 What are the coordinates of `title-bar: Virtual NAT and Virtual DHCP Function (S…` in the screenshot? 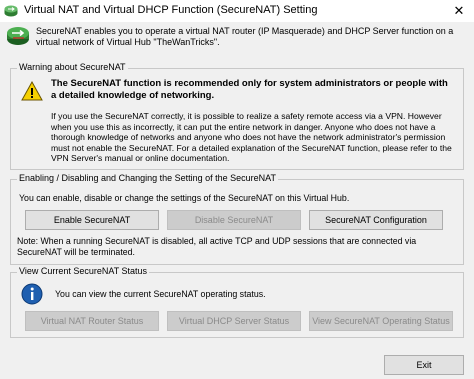 It's located at (237, 11).